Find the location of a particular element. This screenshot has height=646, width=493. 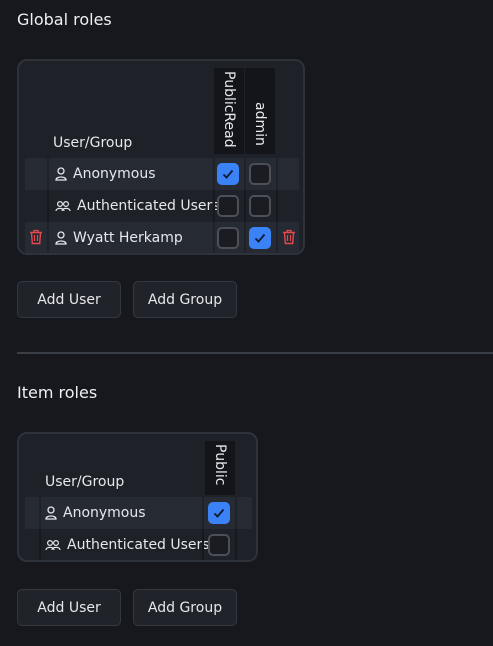

checkbox-anonymous-public is located at coordinates (219, 513).